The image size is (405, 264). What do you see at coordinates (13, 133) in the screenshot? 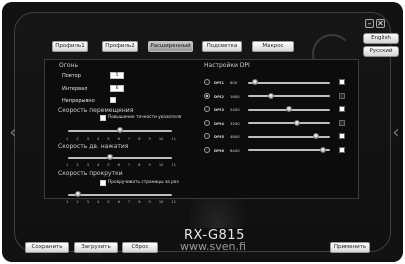
I see `left-arrow-icon: ‹` at bounding box center [13, 133].